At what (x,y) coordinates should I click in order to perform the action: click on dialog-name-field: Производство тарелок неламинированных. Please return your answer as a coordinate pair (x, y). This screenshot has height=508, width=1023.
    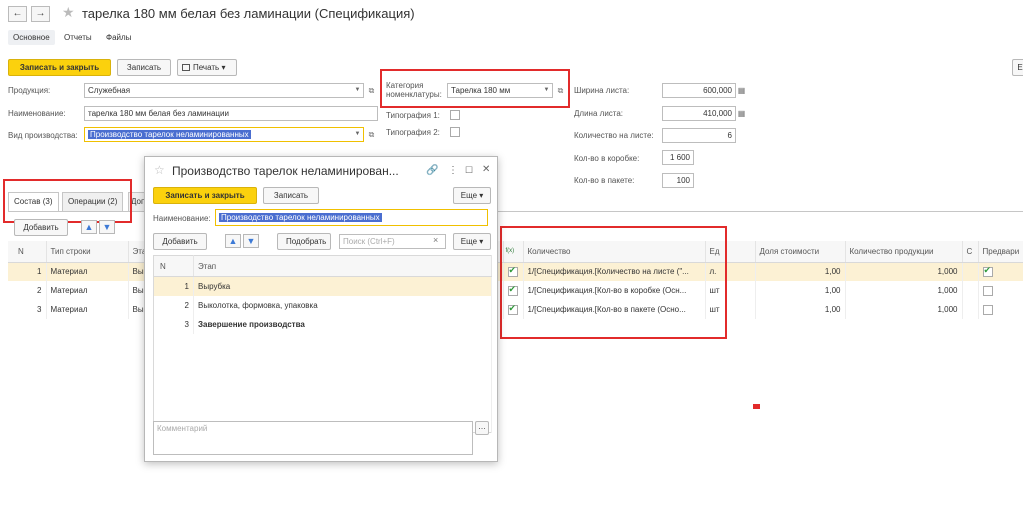
    Looking at the image, I should click on (351, 217).